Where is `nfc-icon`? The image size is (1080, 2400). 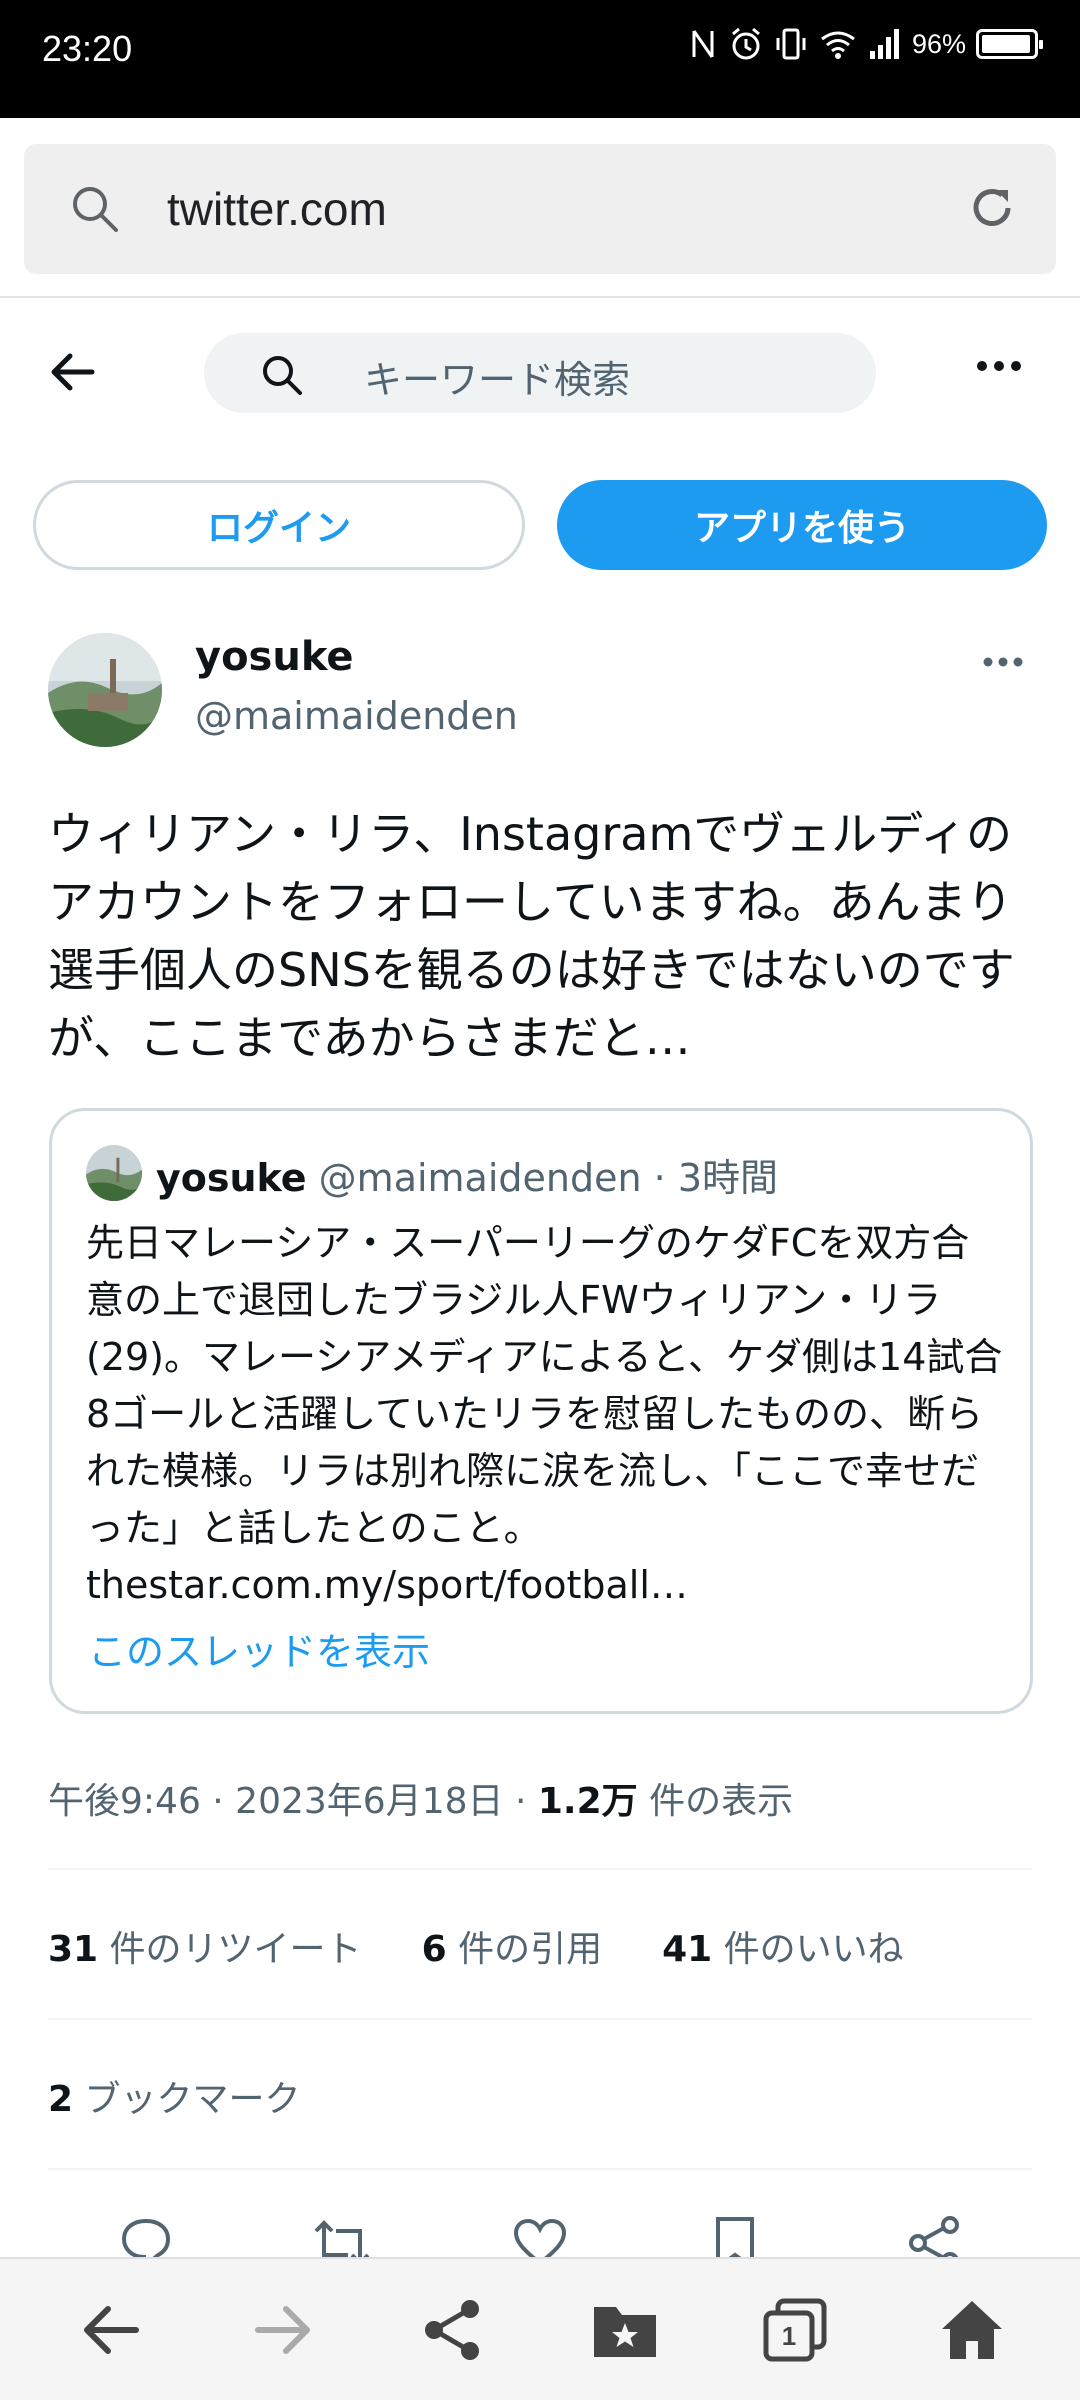
nfc-icon is located at coordinates (703, 44).